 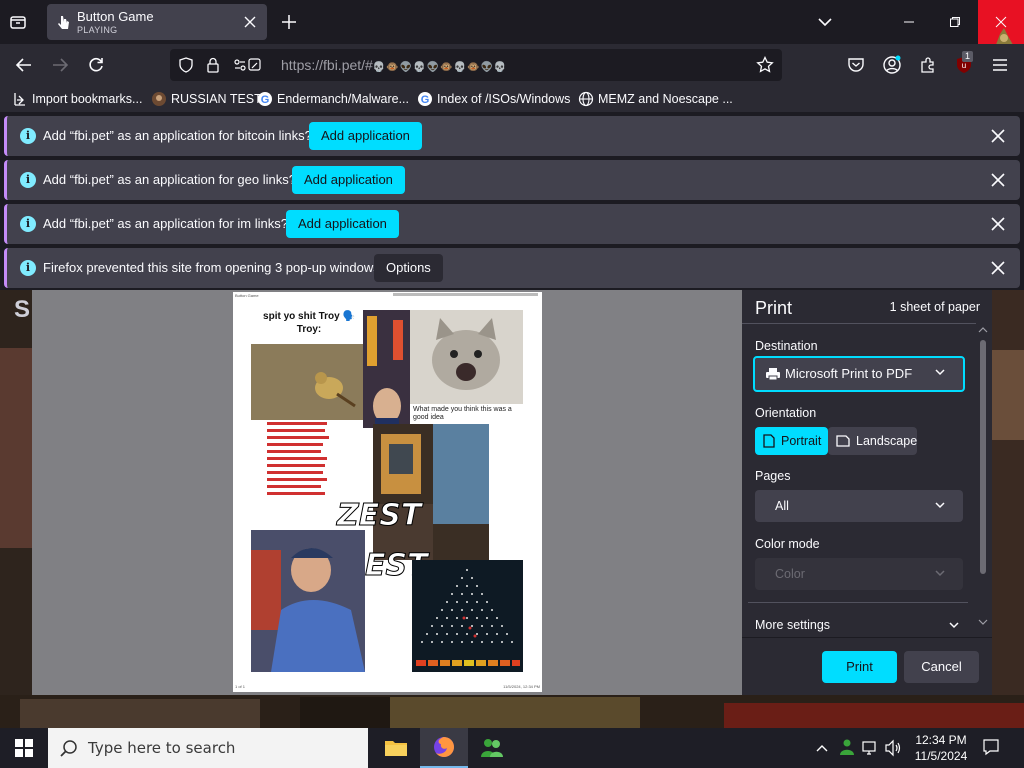 What do you see at coordinates (892, 65) in the screenshot?
I see `account-icon` at bounding box center [892, 65].